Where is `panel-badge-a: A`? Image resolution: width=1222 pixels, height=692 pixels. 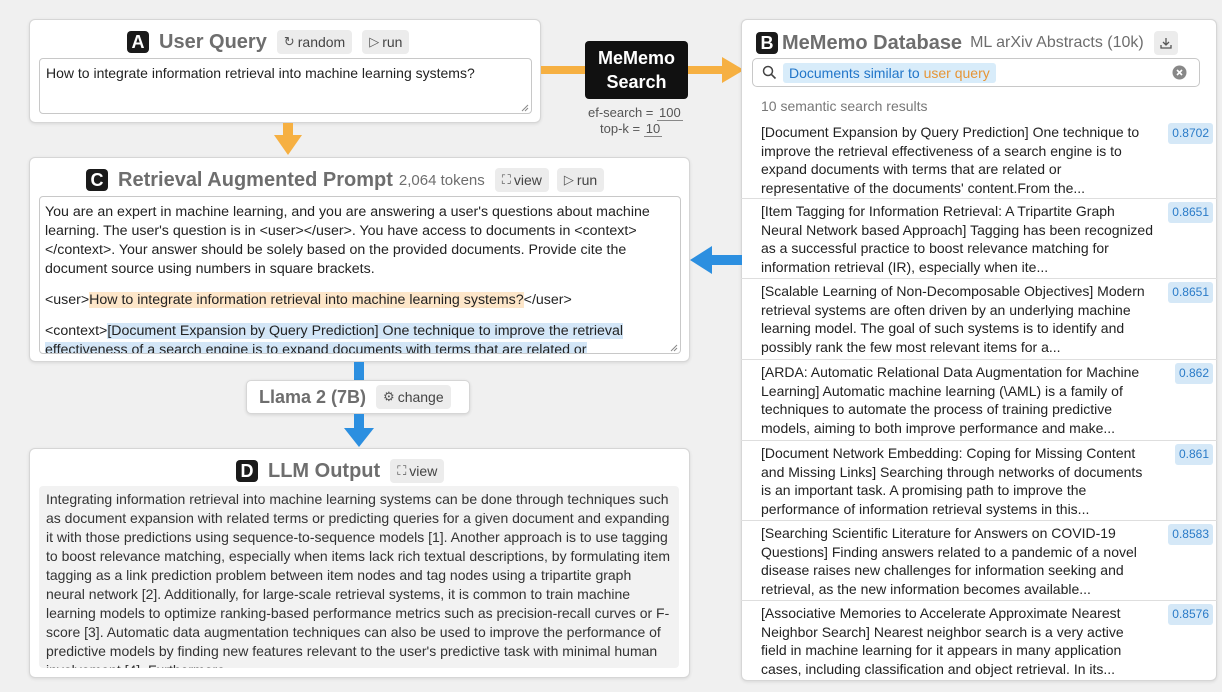
panel-badge-a: A is located at coordinates (138, 42).